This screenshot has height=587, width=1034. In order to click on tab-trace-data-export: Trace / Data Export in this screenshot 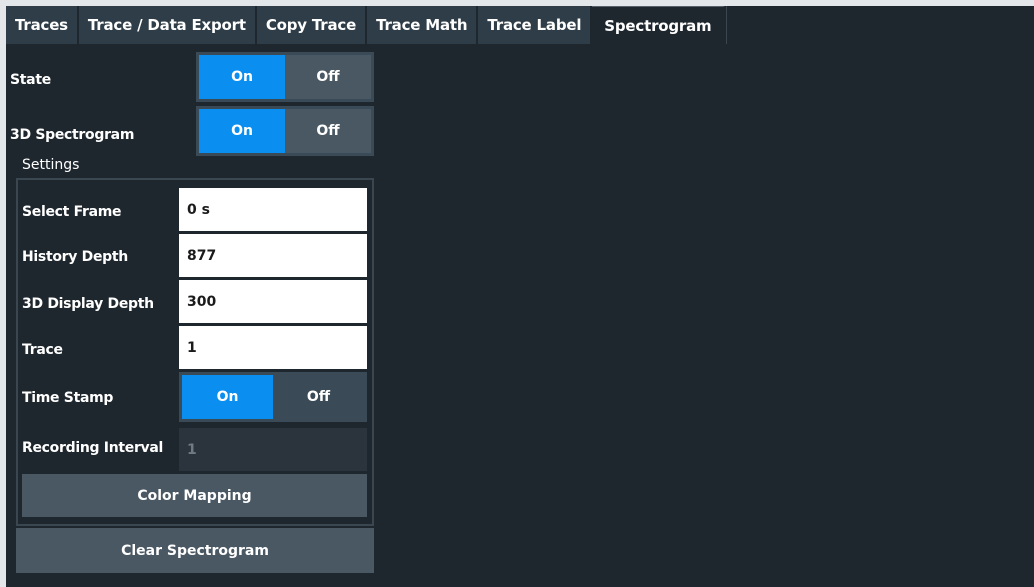, I will do `click(167, 25)`.